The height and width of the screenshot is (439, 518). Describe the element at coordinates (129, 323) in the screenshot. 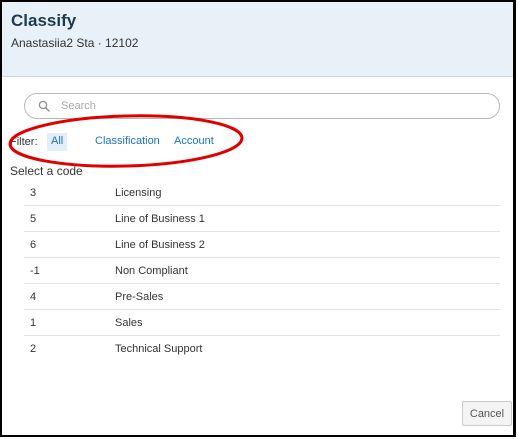

I see `code-name: Sales` at that location.